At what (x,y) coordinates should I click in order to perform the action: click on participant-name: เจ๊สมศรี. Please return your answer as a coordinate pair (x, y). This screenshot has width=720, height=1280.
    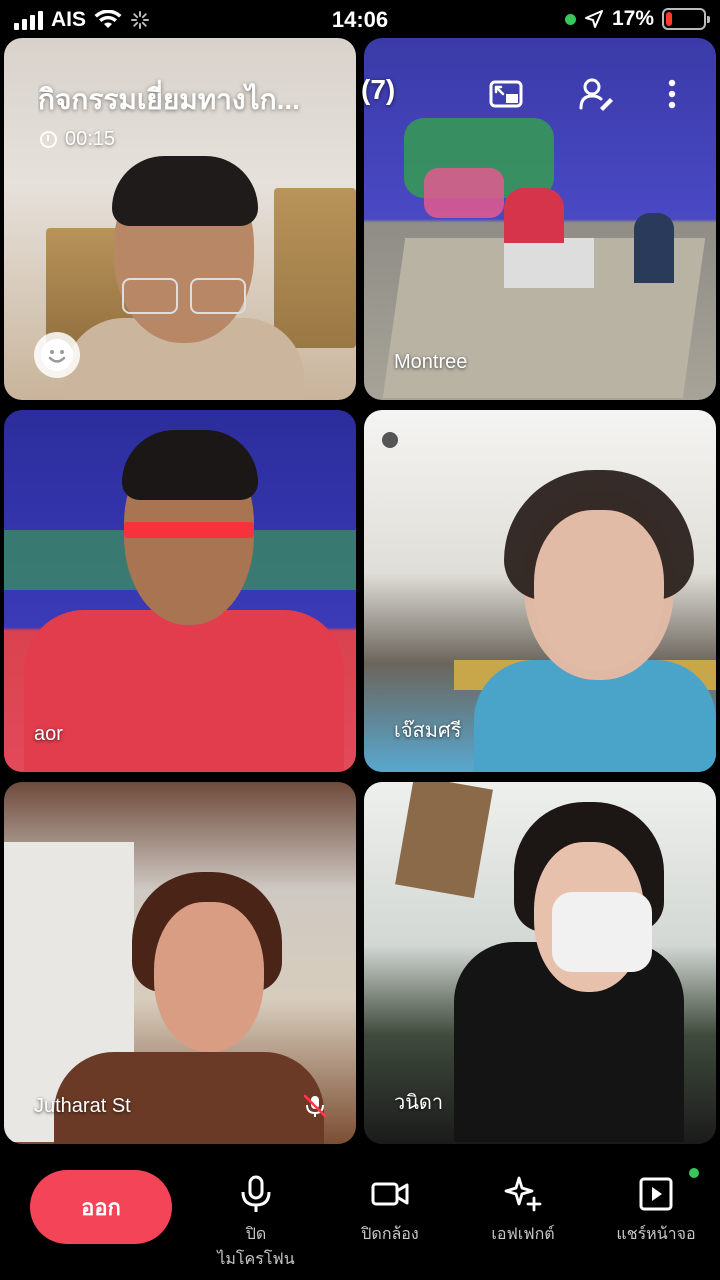
    Looking at the image, I should click on (428, 731).